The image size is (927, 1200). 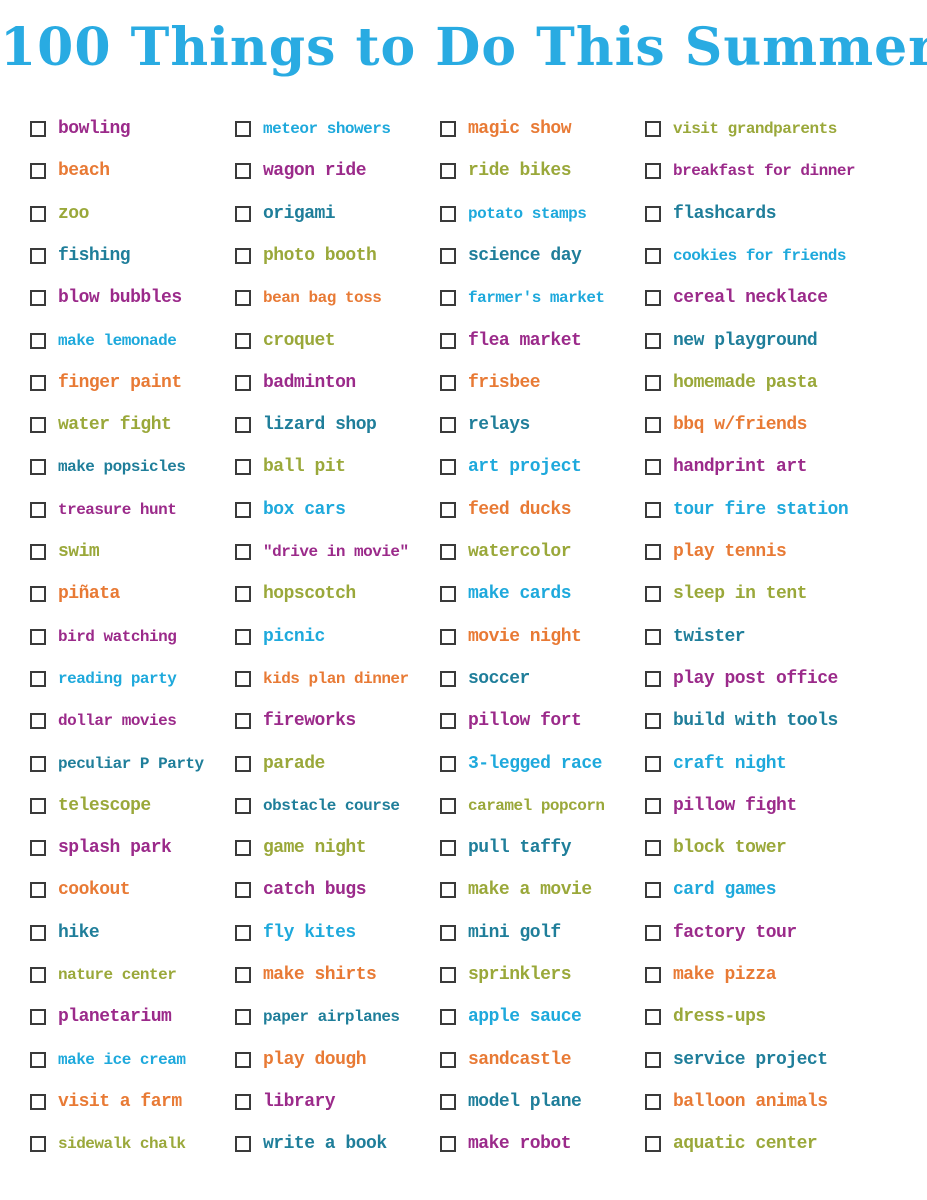 What do you see at coordinates (726, 425) in the screenshot?
I see `checklist-item: bbq w/friends` at bounding box center [726, 425].